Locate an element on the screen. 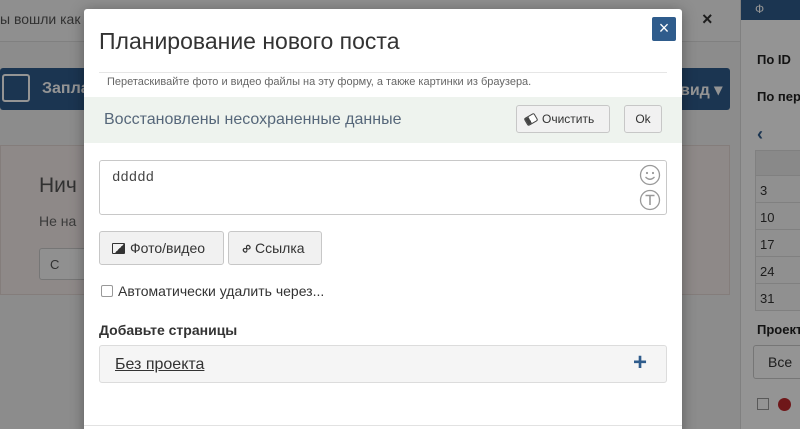 Image resolution: width=800 pixels, height=429 pixels. photo-video-button: Фото/видео is located at coordinates (161, 248).